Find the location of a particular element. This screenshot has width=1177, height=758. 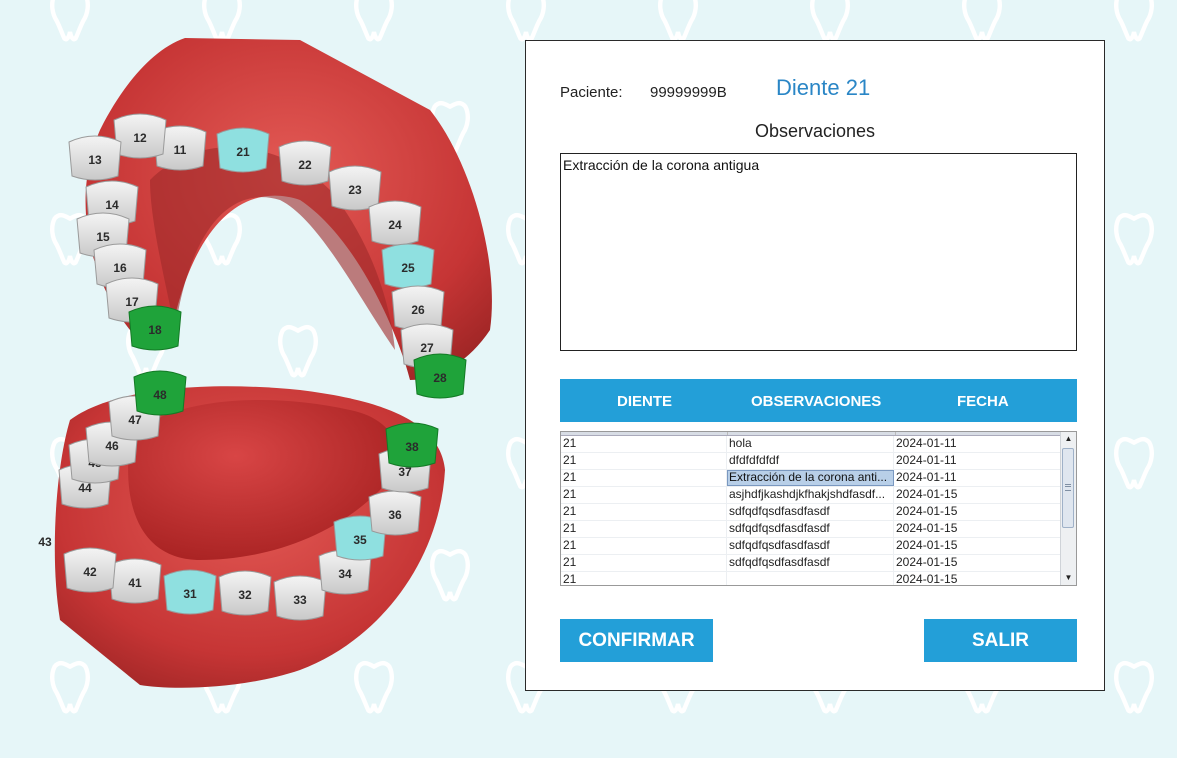

table-cell is located at coordinates (810, 578).